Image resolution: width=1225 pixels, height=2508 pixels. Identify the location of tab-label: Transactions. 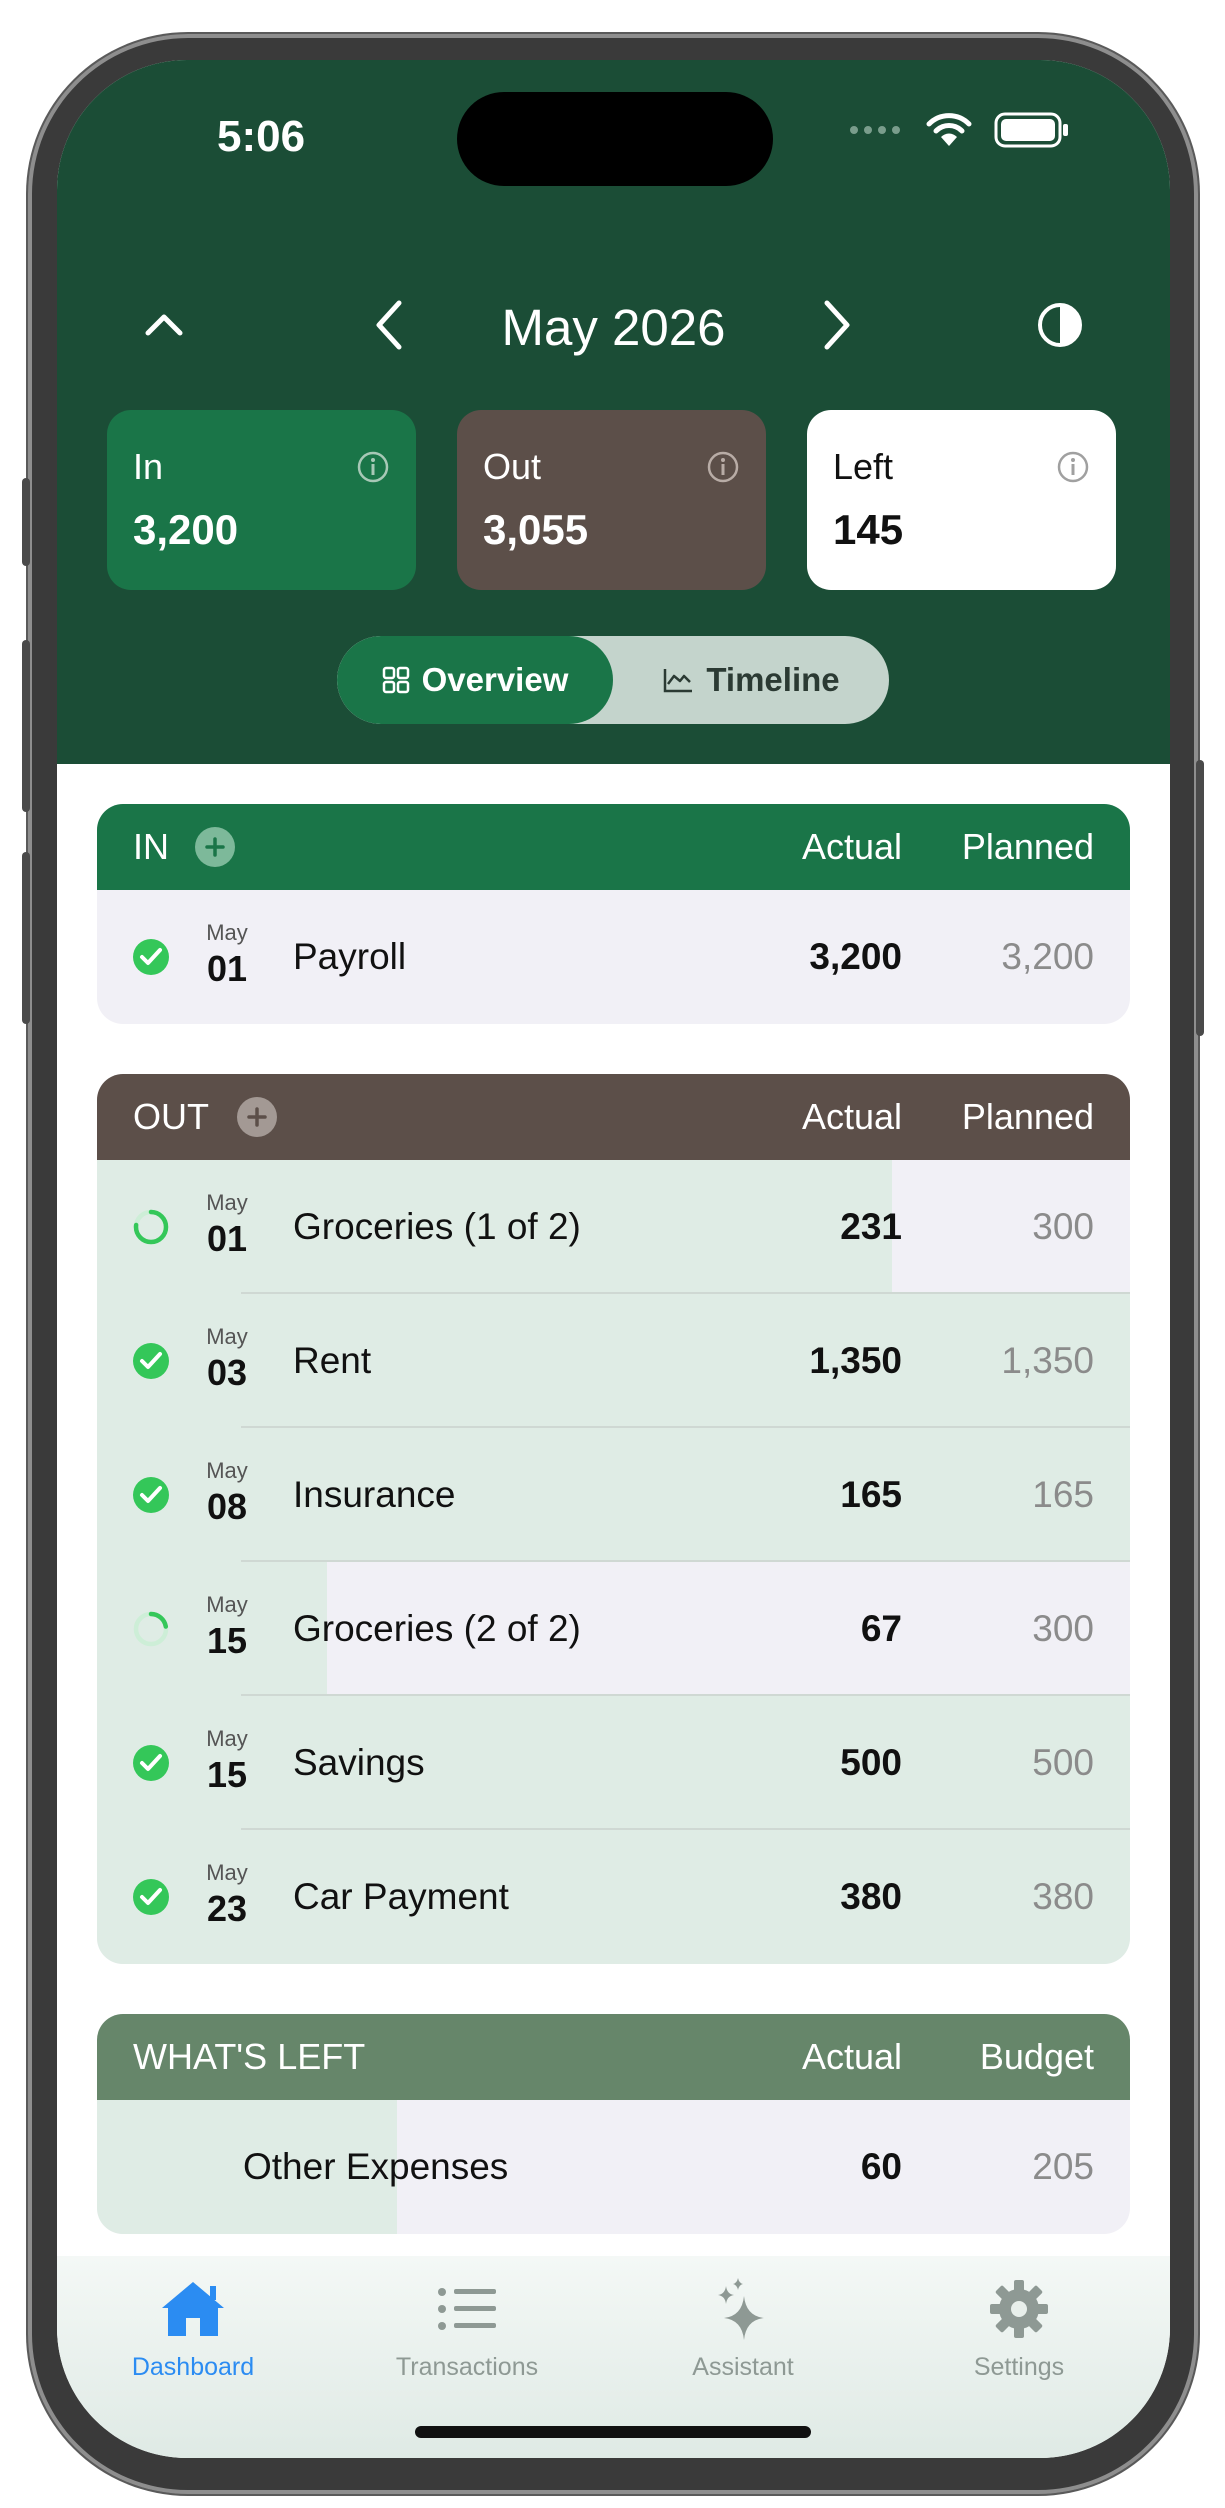
(467, 2367).